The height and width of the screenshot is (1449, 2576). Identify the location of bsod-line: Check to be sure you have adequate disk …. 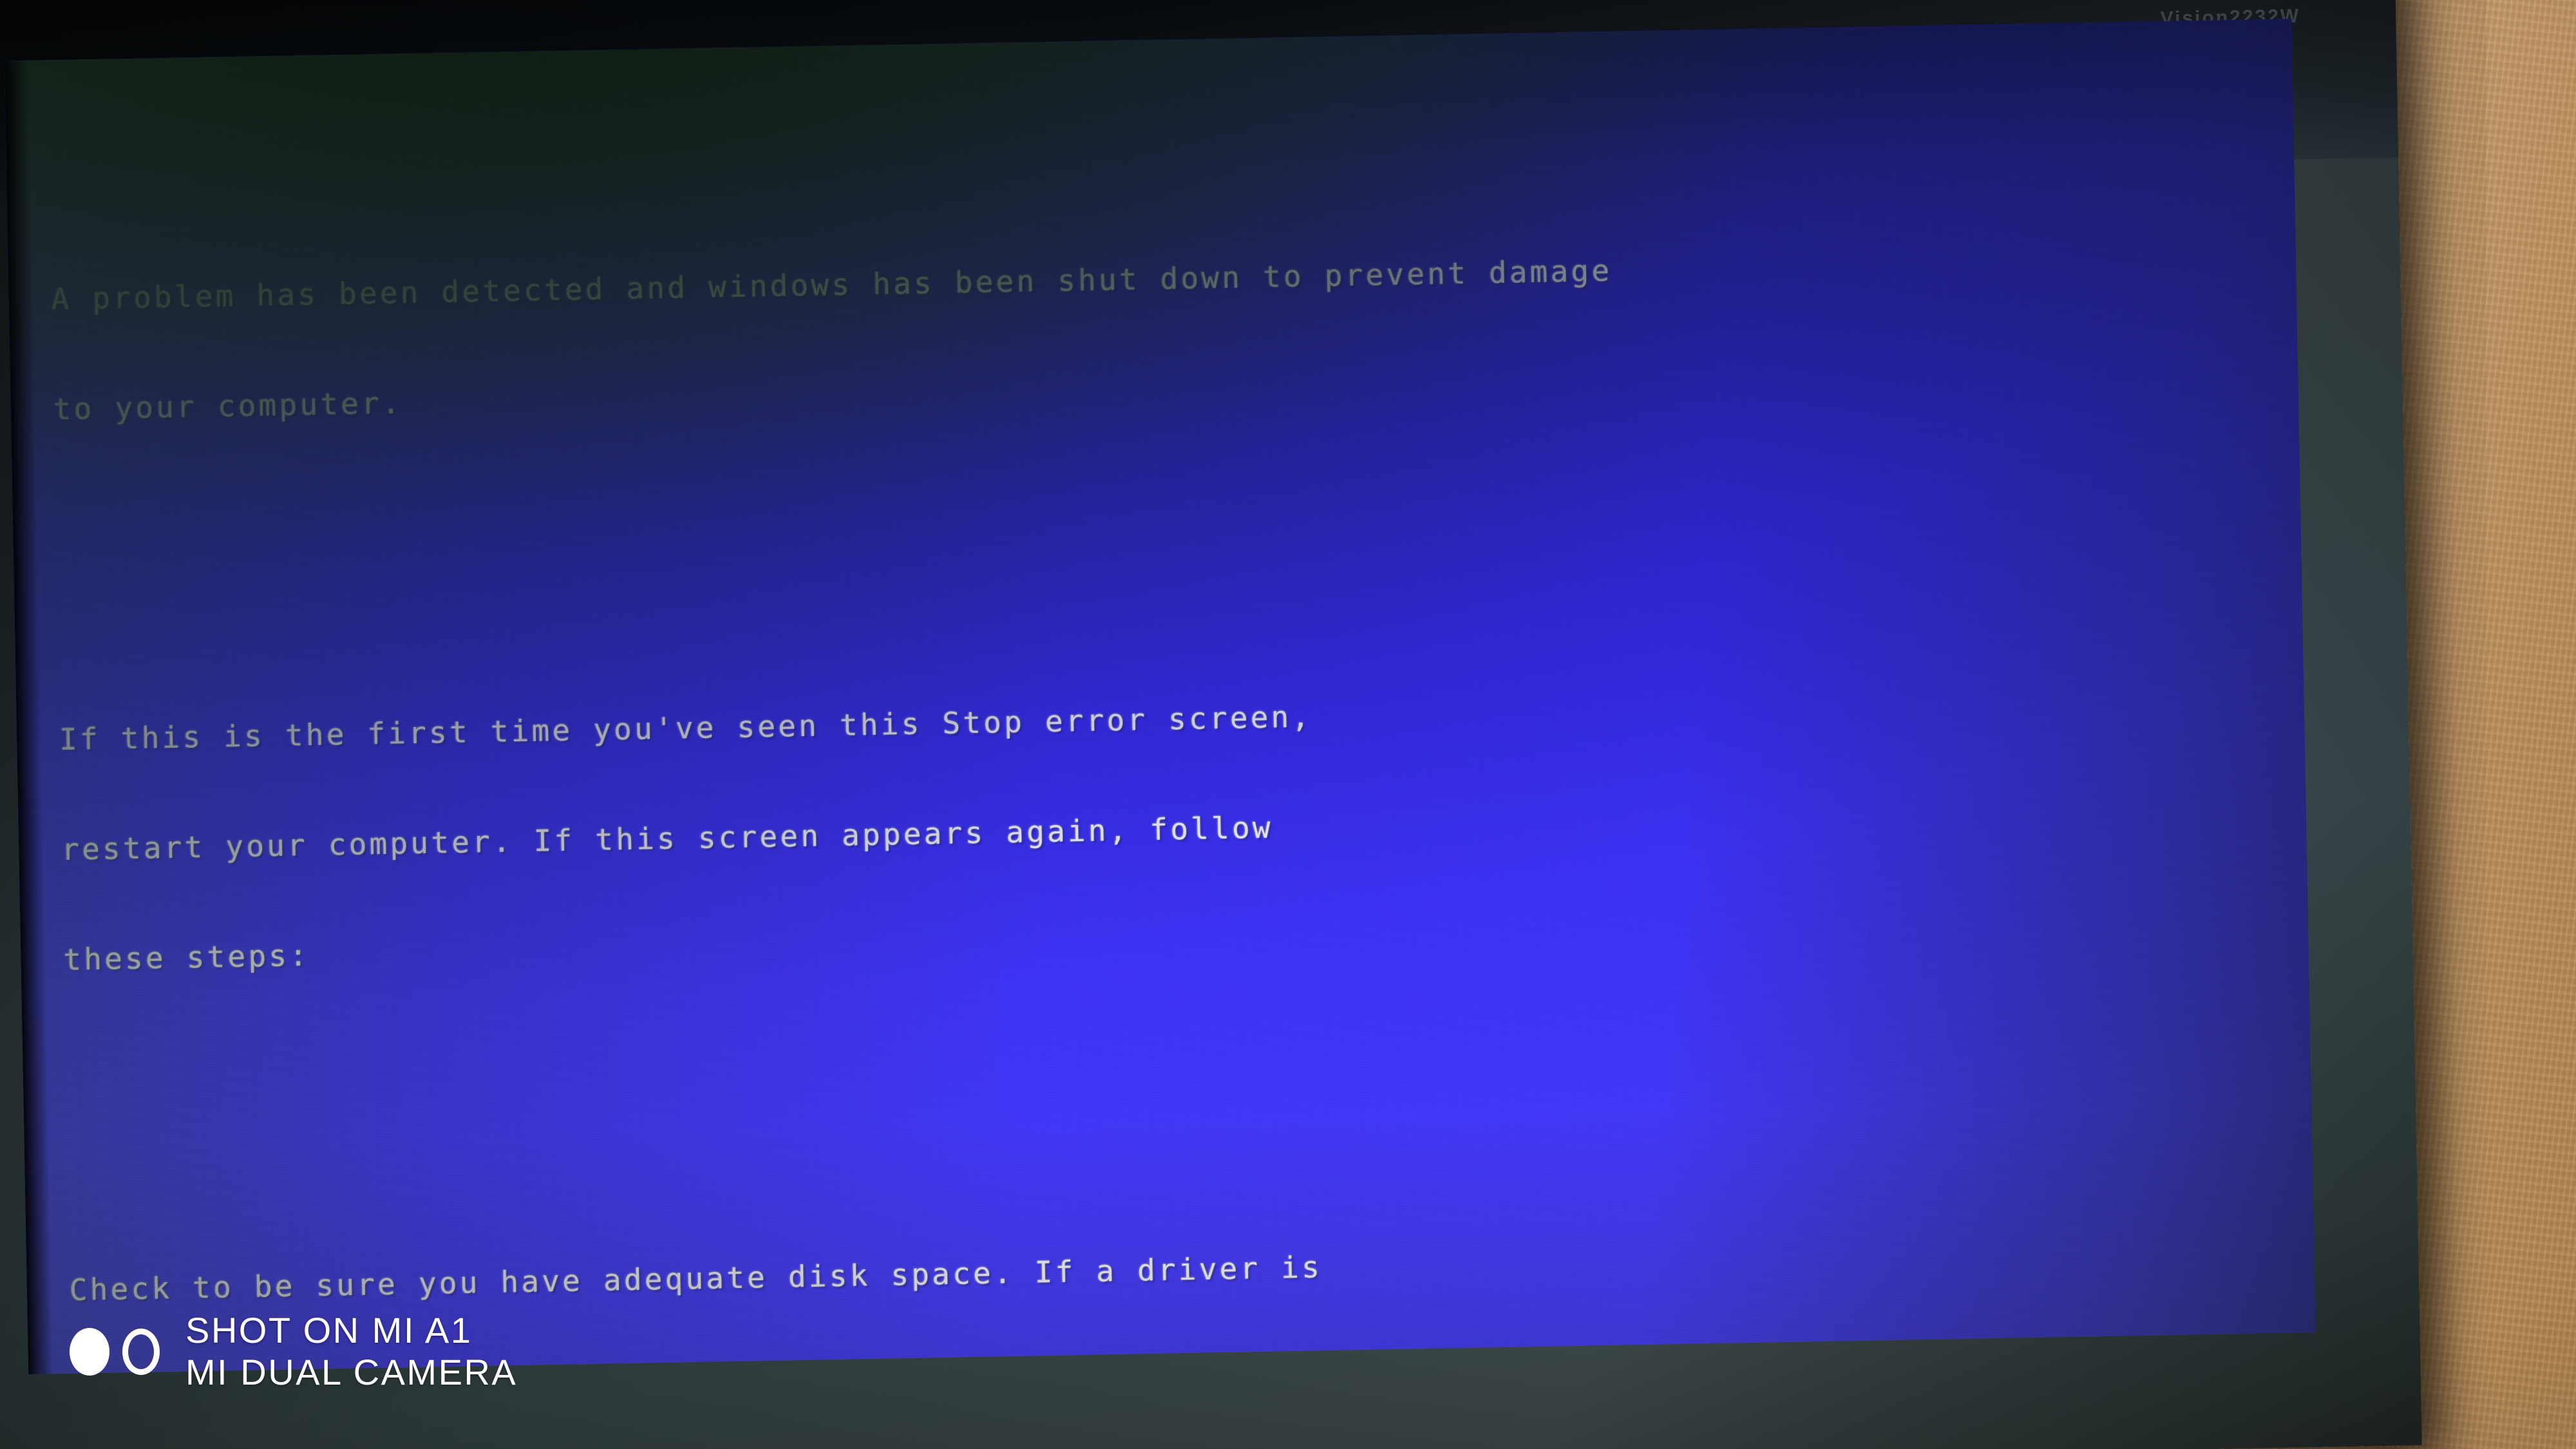
(696, 1278).